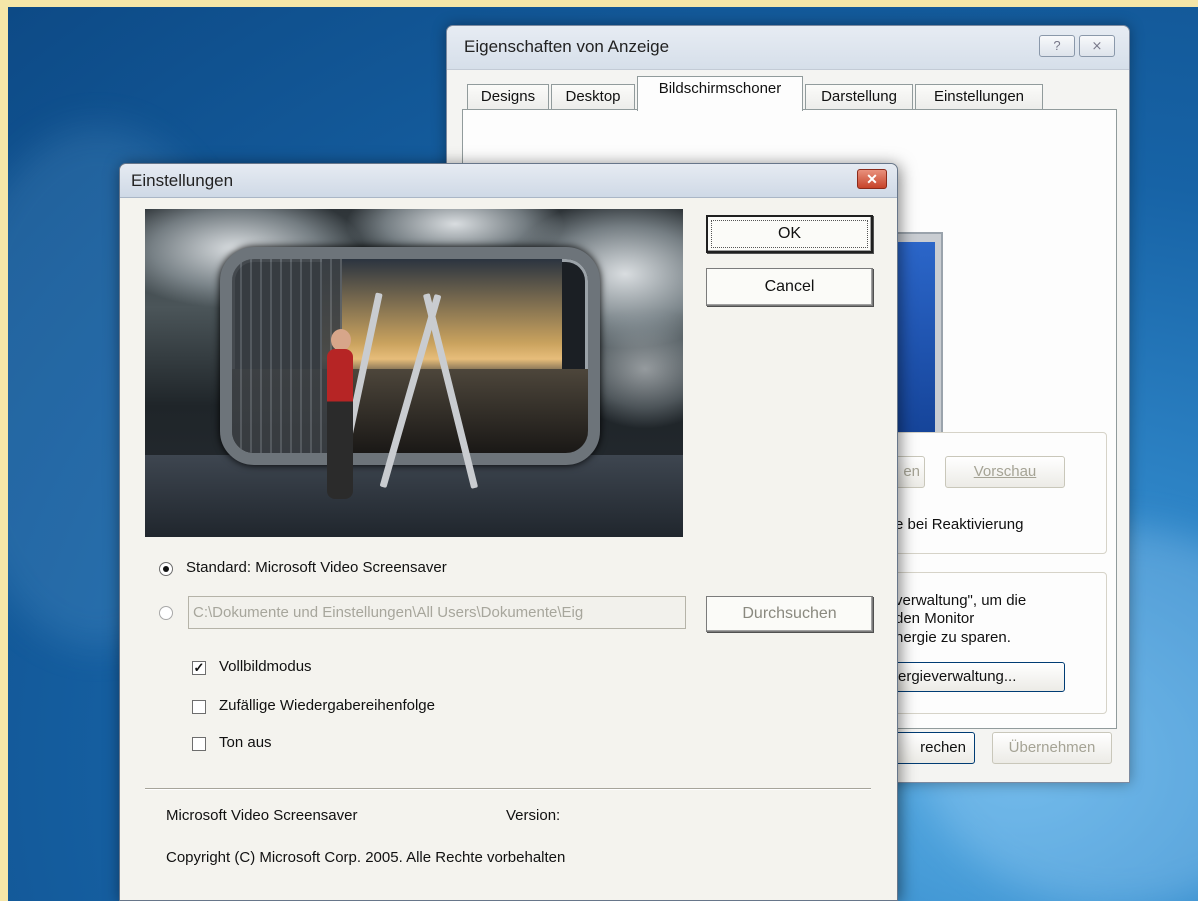 The height and width of the screenshot is (901, 1198). I want to click on energy-text-line3: nergie zu sparen., so click(953, 637).